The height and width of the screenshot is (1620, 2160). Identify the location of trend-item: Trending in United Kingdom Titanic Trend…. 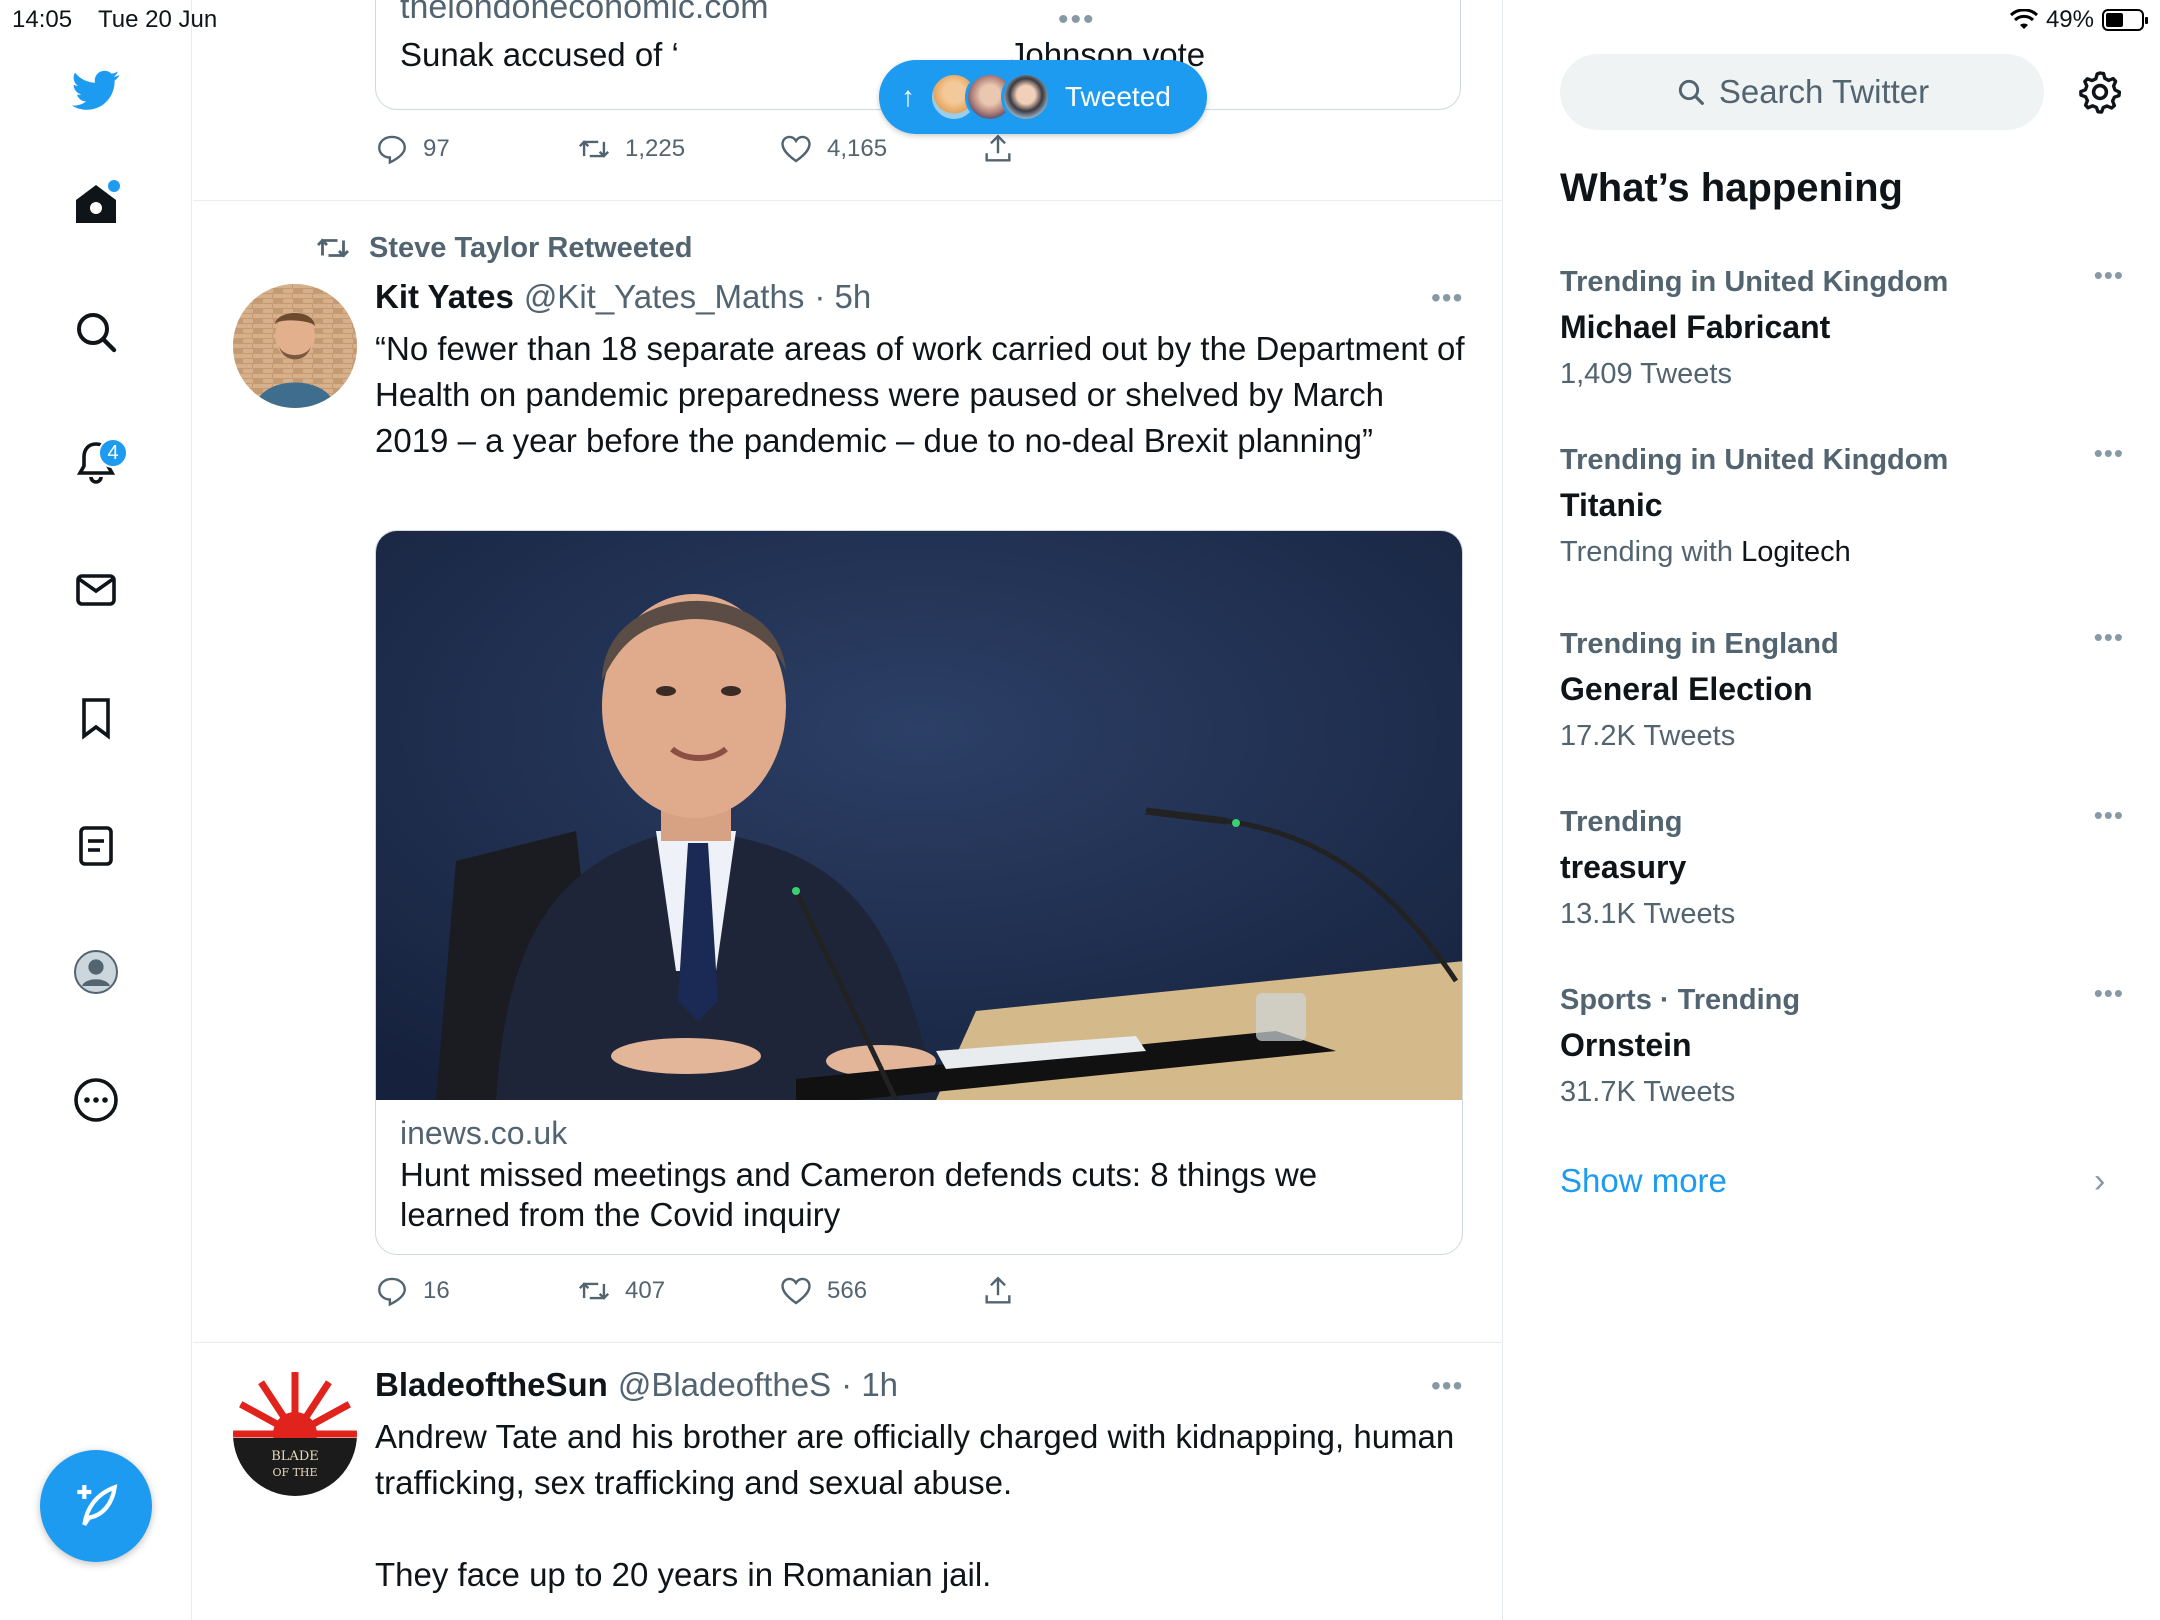
(1841, 503).